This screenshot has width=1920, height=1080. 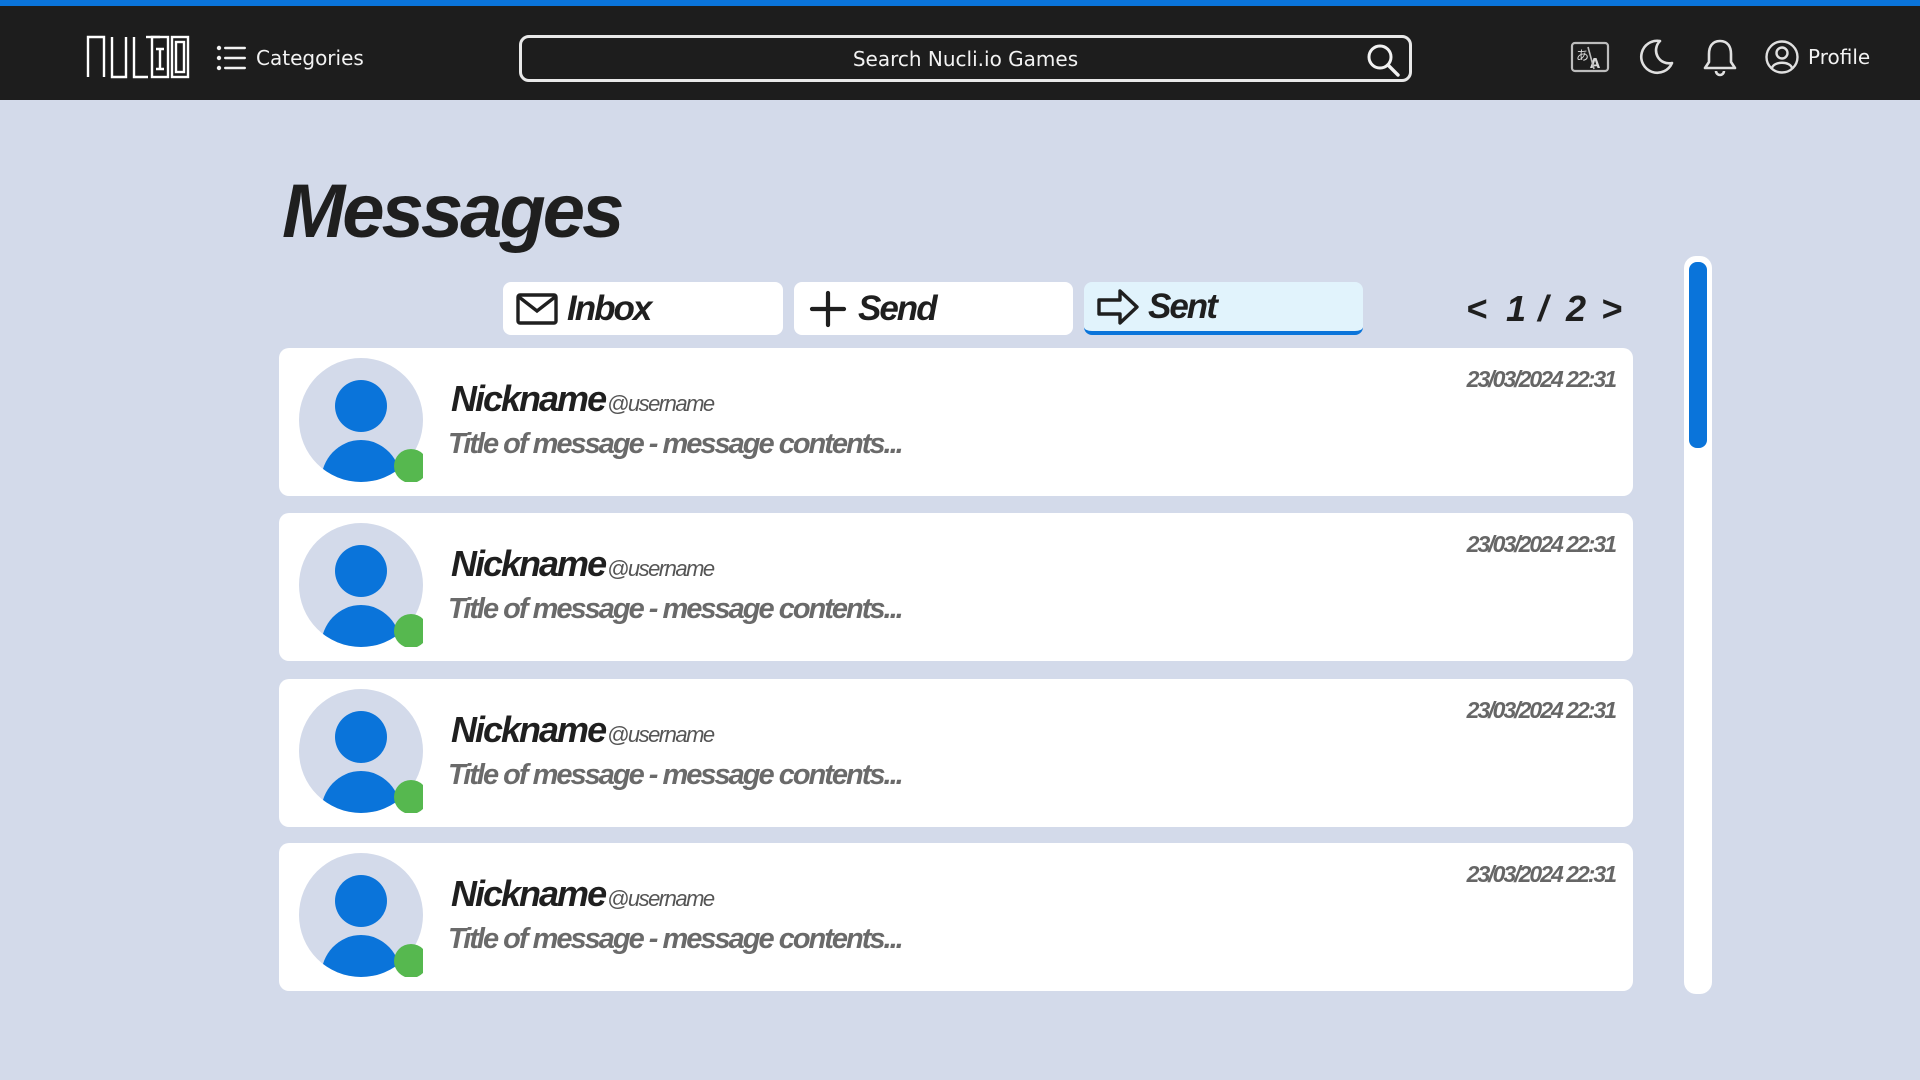 I want to click on page-title: Messages, so click(x=453, y=211).